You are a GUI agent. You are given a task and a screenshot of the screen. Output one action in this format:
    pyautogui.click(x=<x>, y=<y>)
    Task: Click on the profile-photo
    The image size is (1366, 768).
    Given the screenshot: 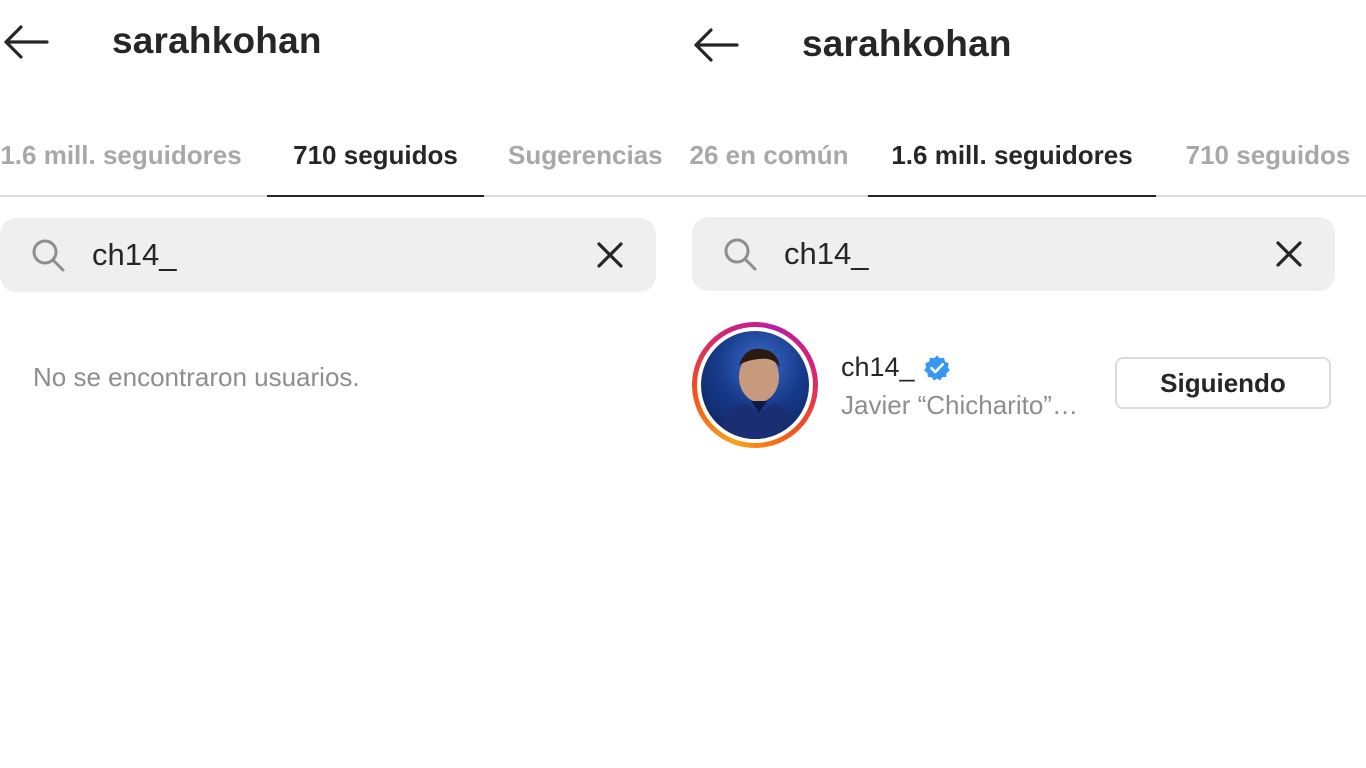 What is the action you would take?
    pyautogui.click(x=755, y=385)
    